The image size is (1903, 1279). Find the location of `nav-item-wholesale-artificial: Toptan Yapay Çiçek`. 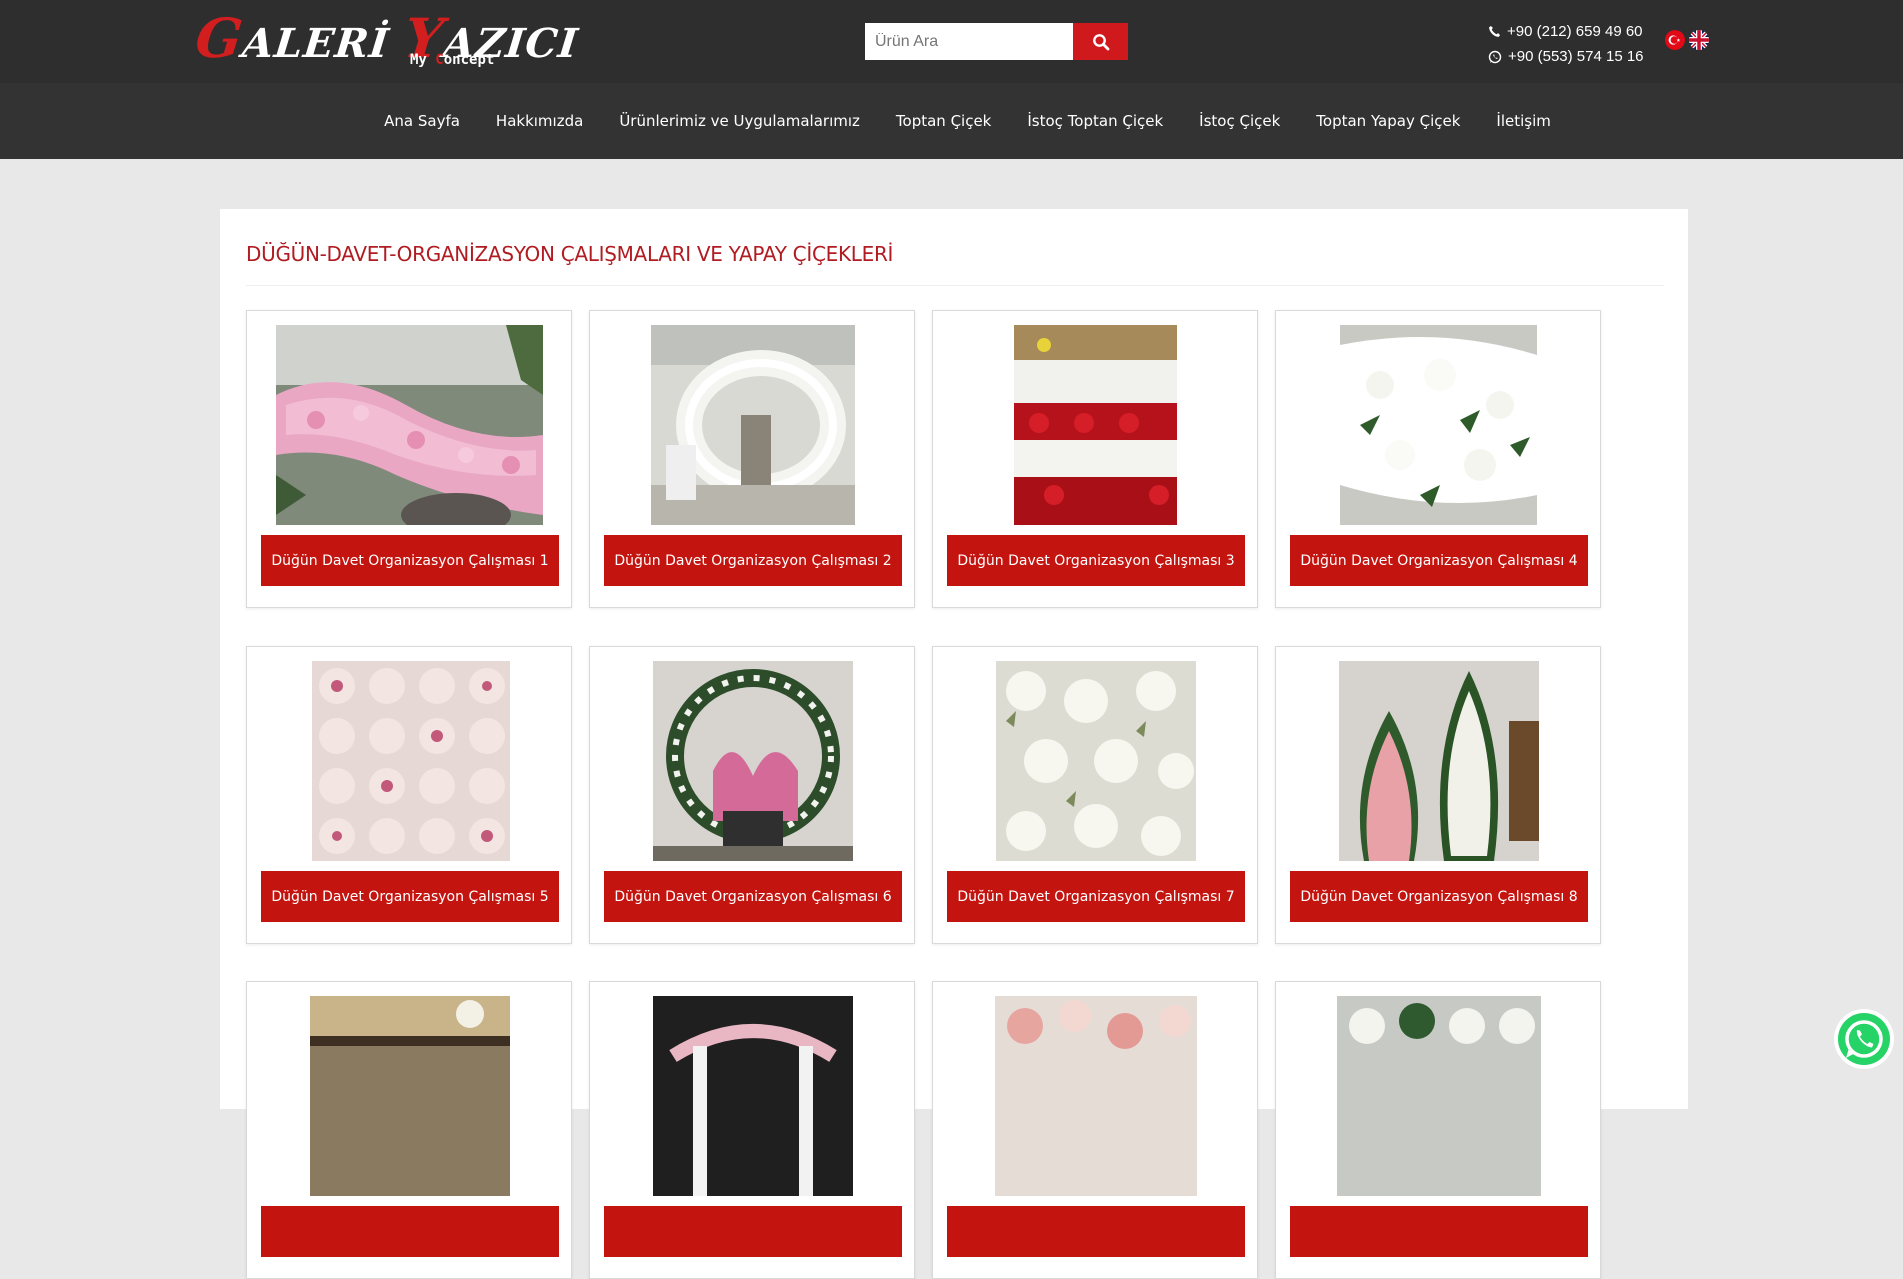

nav-item-wholesale-artificial: Toptan Yapay Çiçek is located at coordinates (1388, 121).